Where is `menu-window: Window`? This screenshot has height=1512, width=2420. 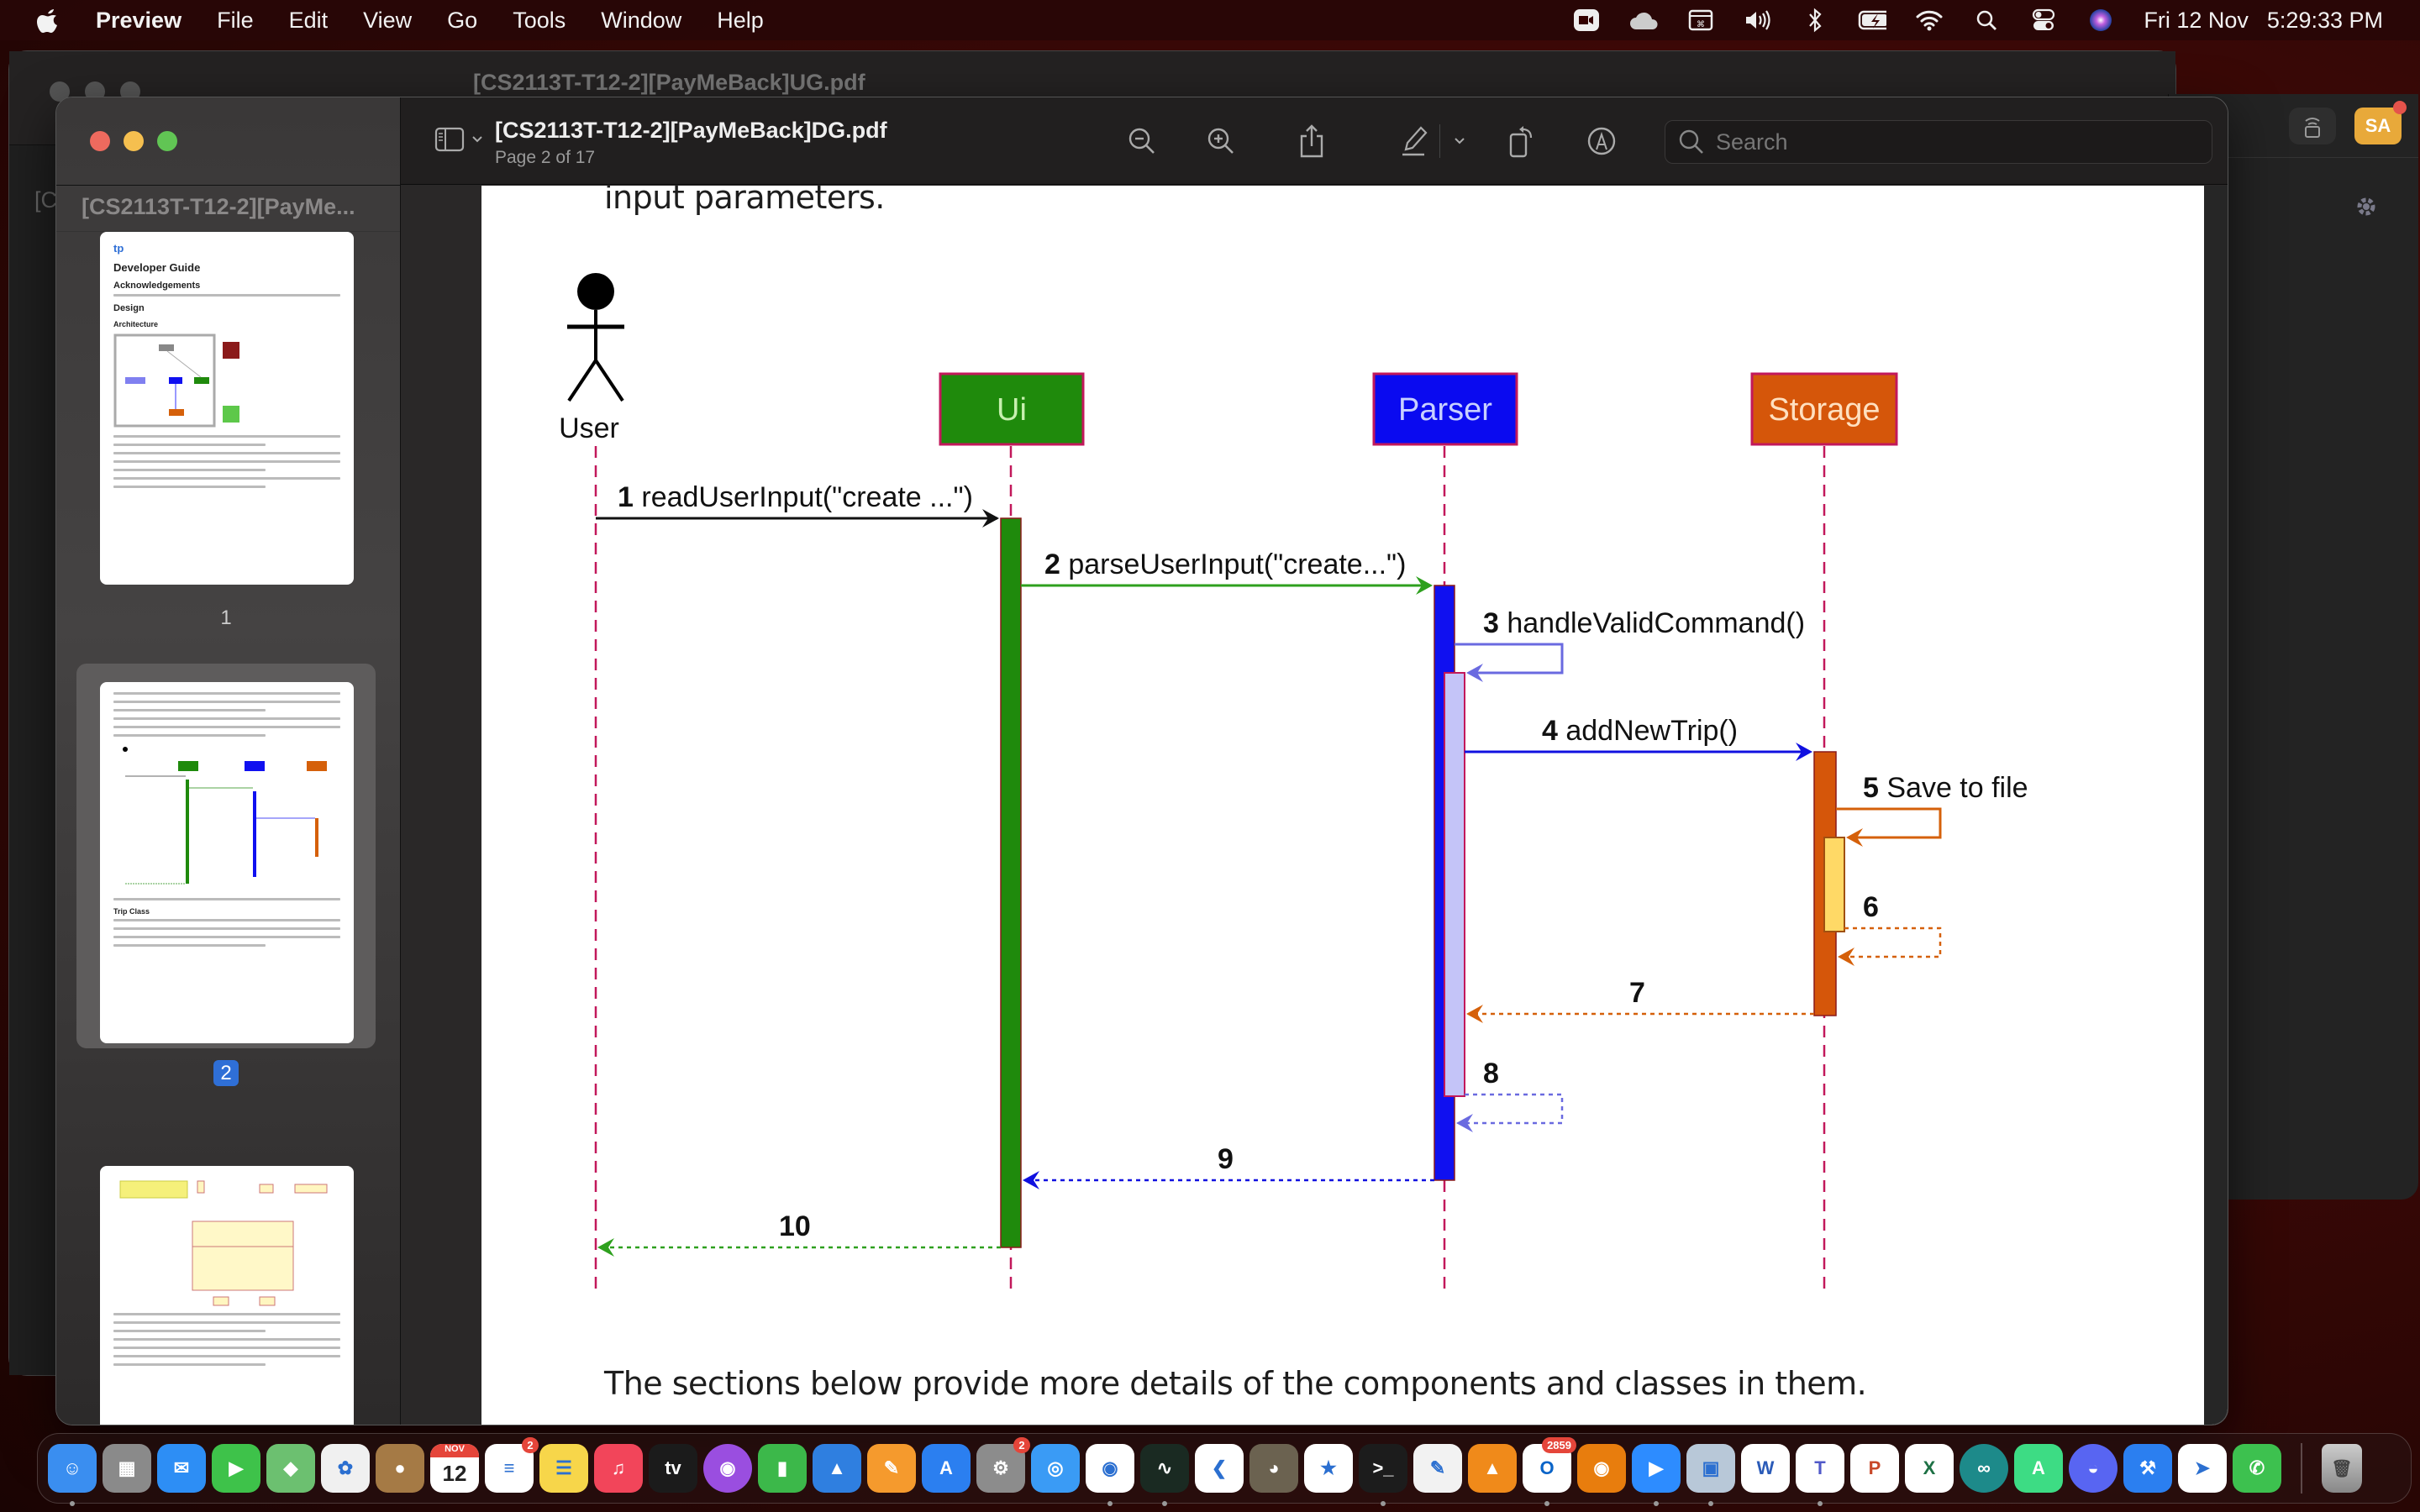
menu-window: Window is located at coordinates (641, 21).